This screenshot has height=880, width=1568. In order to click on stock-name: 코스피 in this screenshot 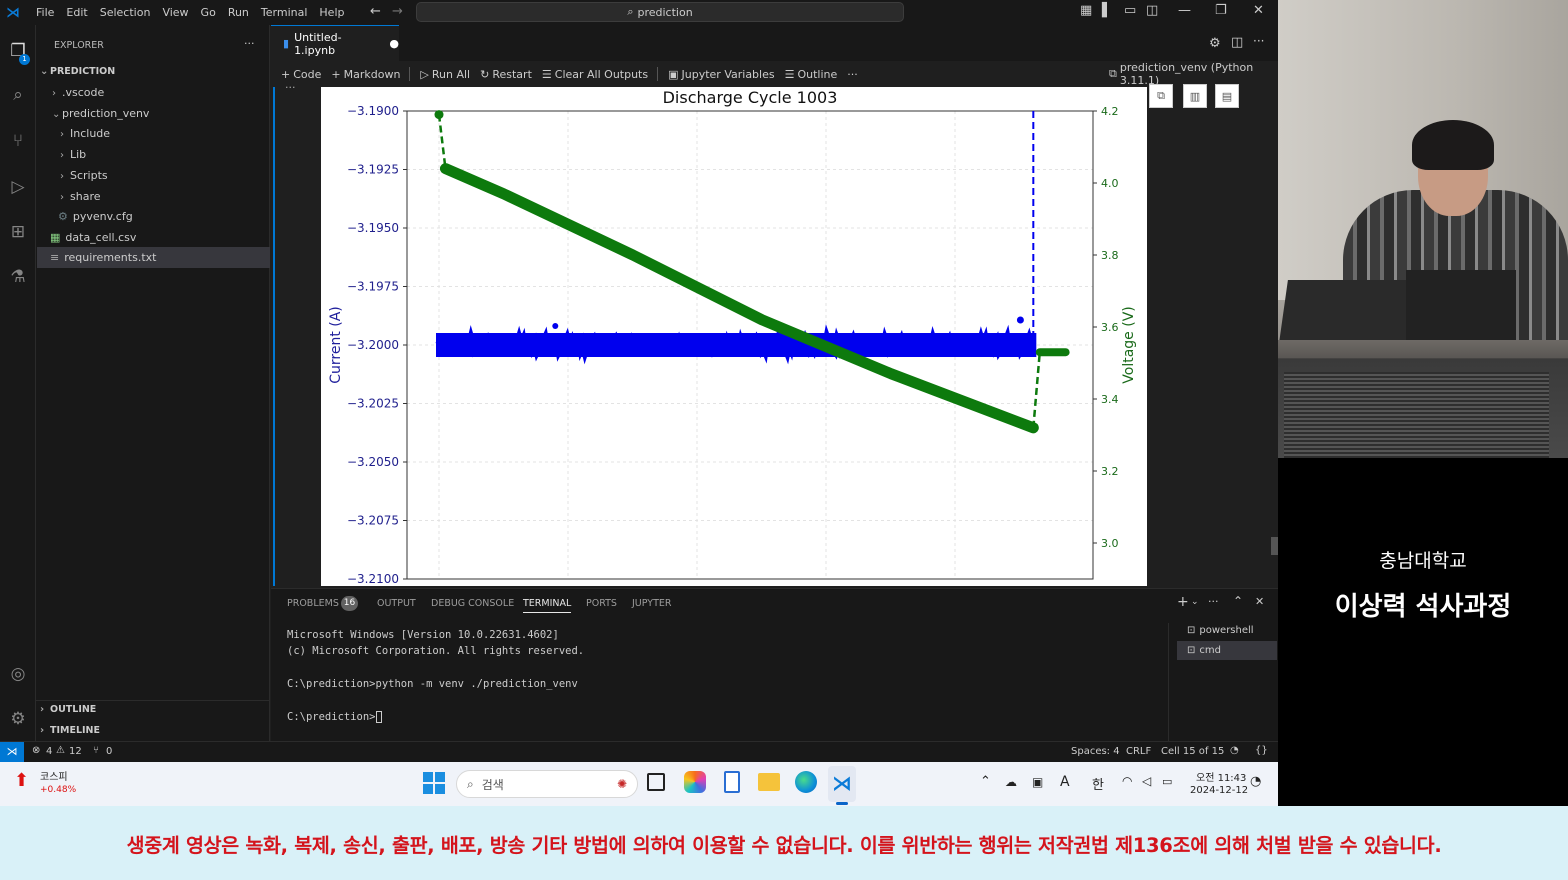, I will do `click(54, 775)`.